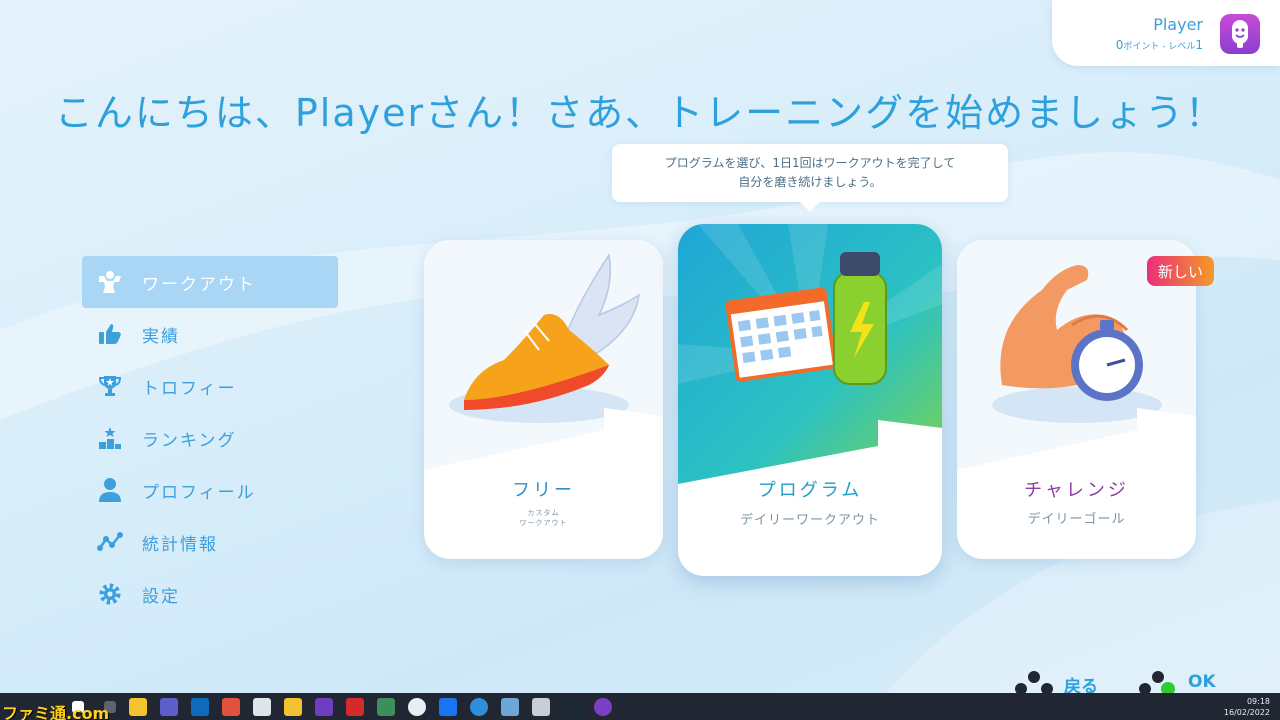 This screenshot has height=720, width=1280. What do you see at coordinates (1034, 682) in the screenshot?
I see `back-button-glyph-icon` at bounding box center [1034, 682].